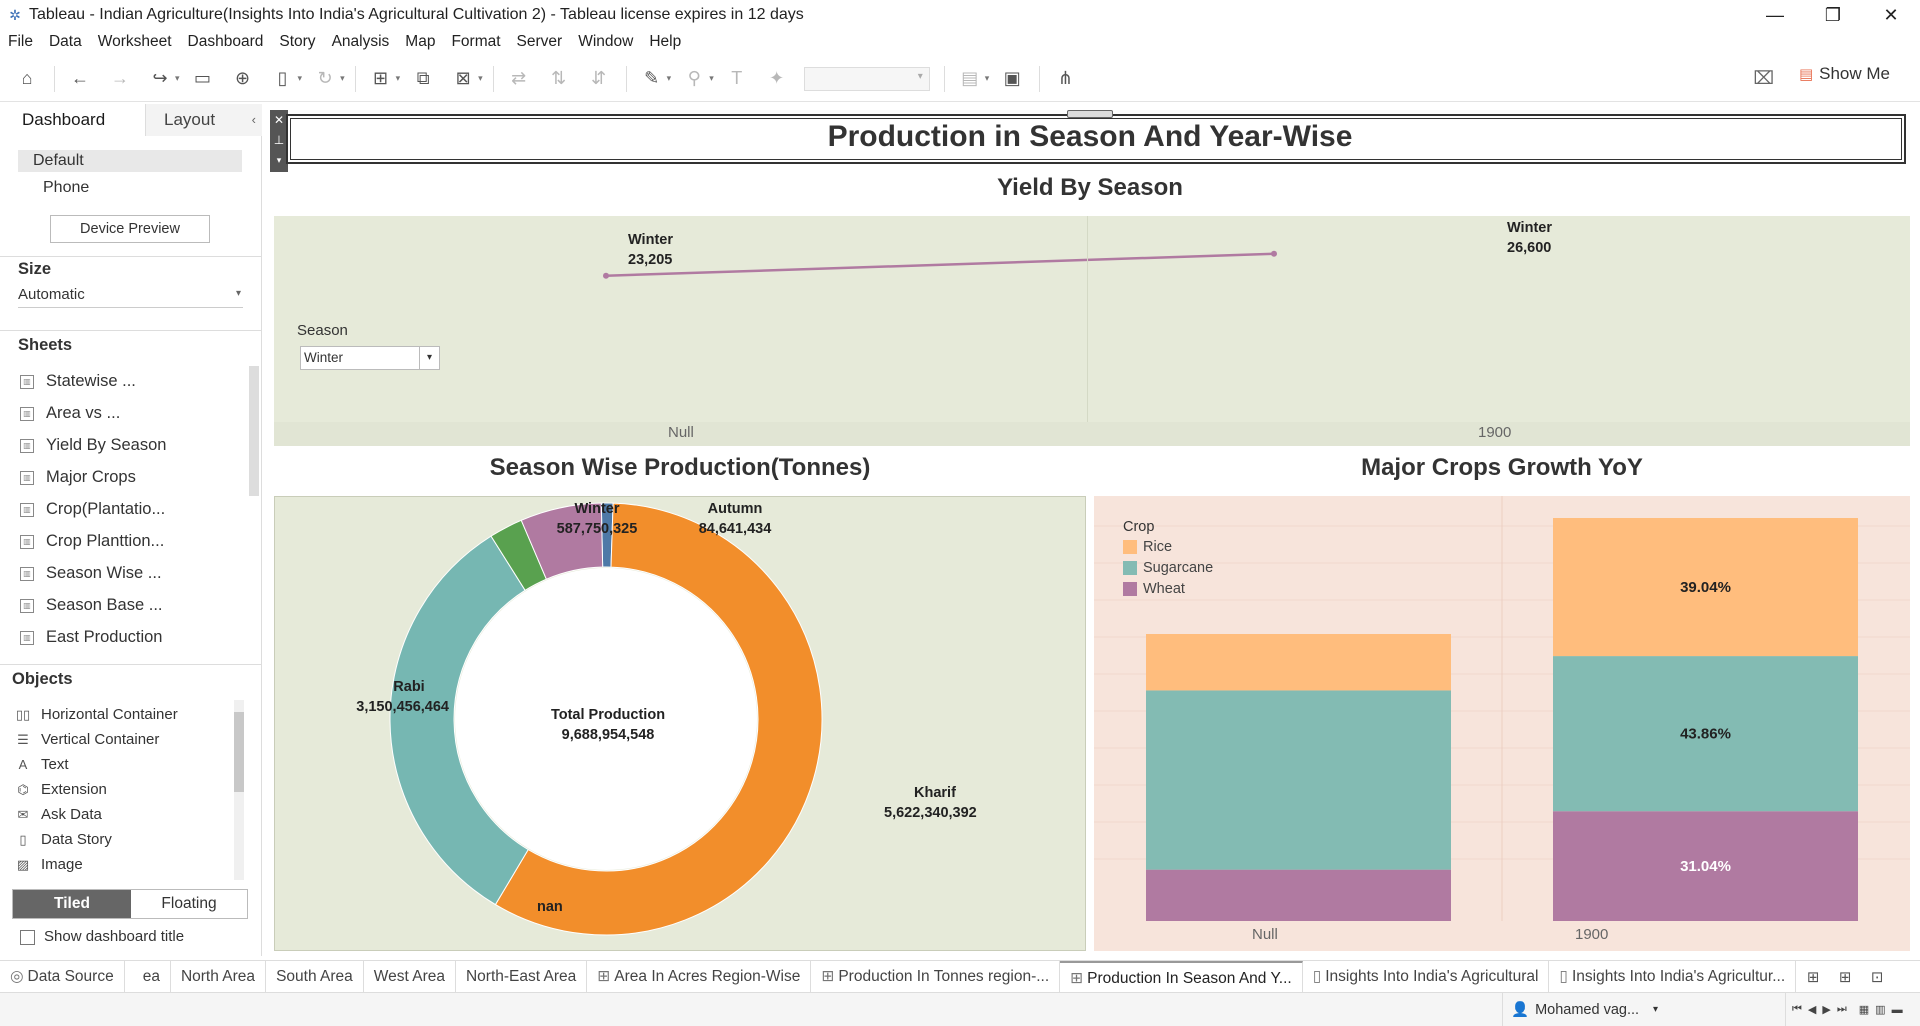  Describe the element at coordinates (20, 42) in the screenshot. I see `menu-file: File` at that location.